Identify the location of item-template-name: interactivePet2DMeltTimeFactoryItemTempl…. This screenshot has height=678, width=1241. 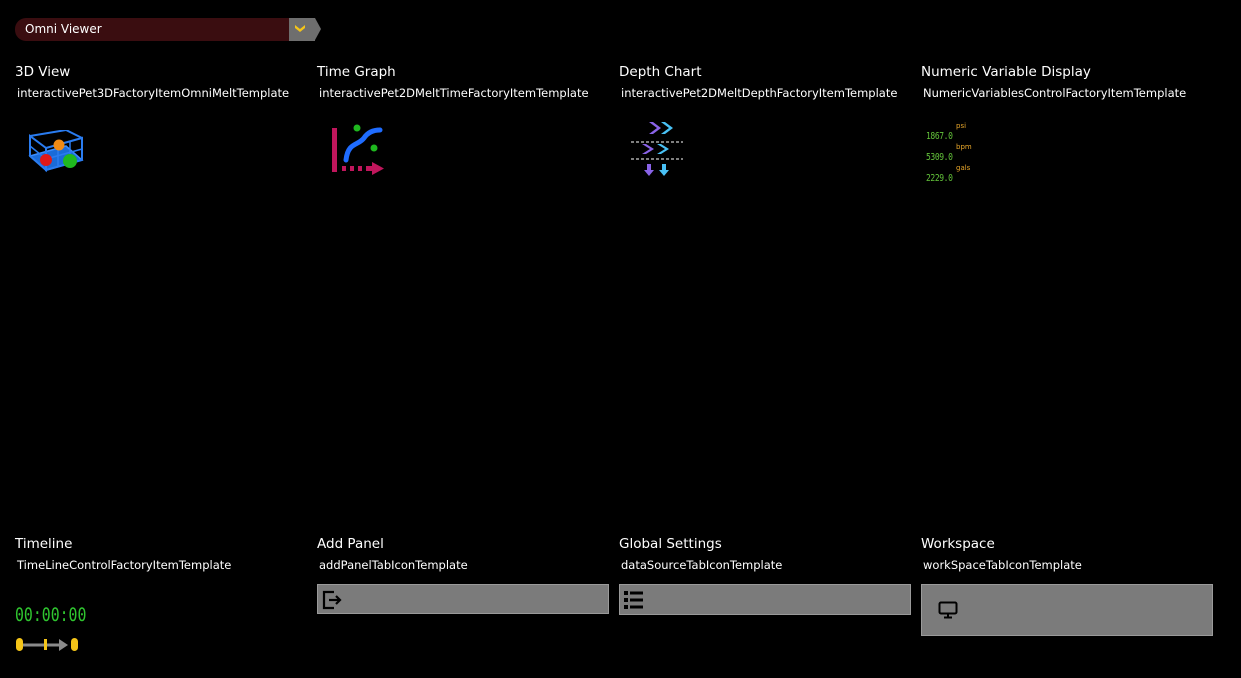
(454, 93).